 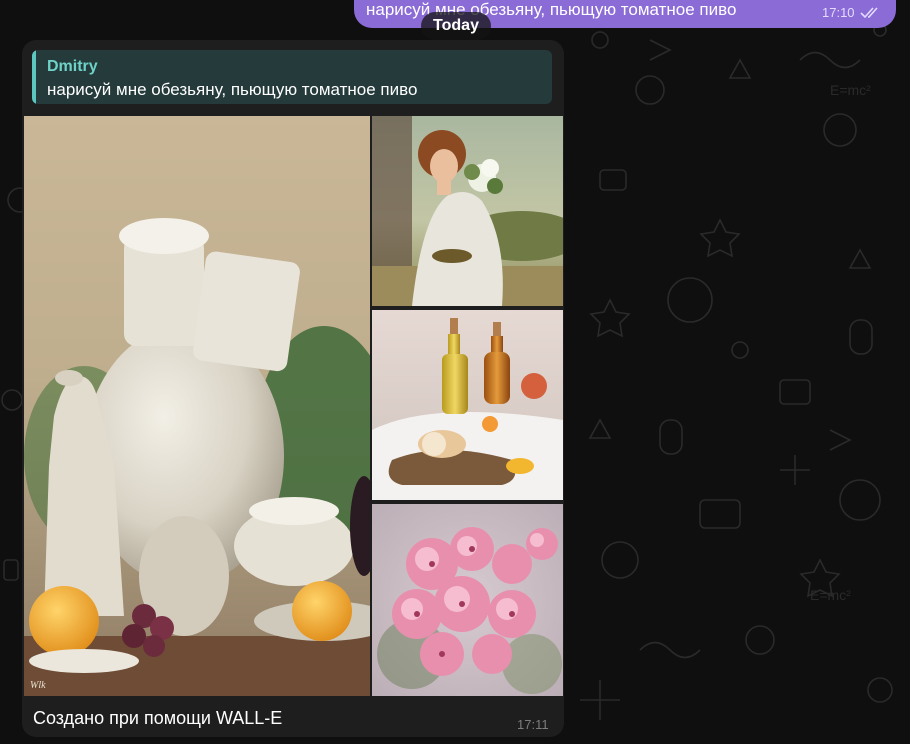 I want to click on reply-author: Dmitry, so click(x=72, y=66).